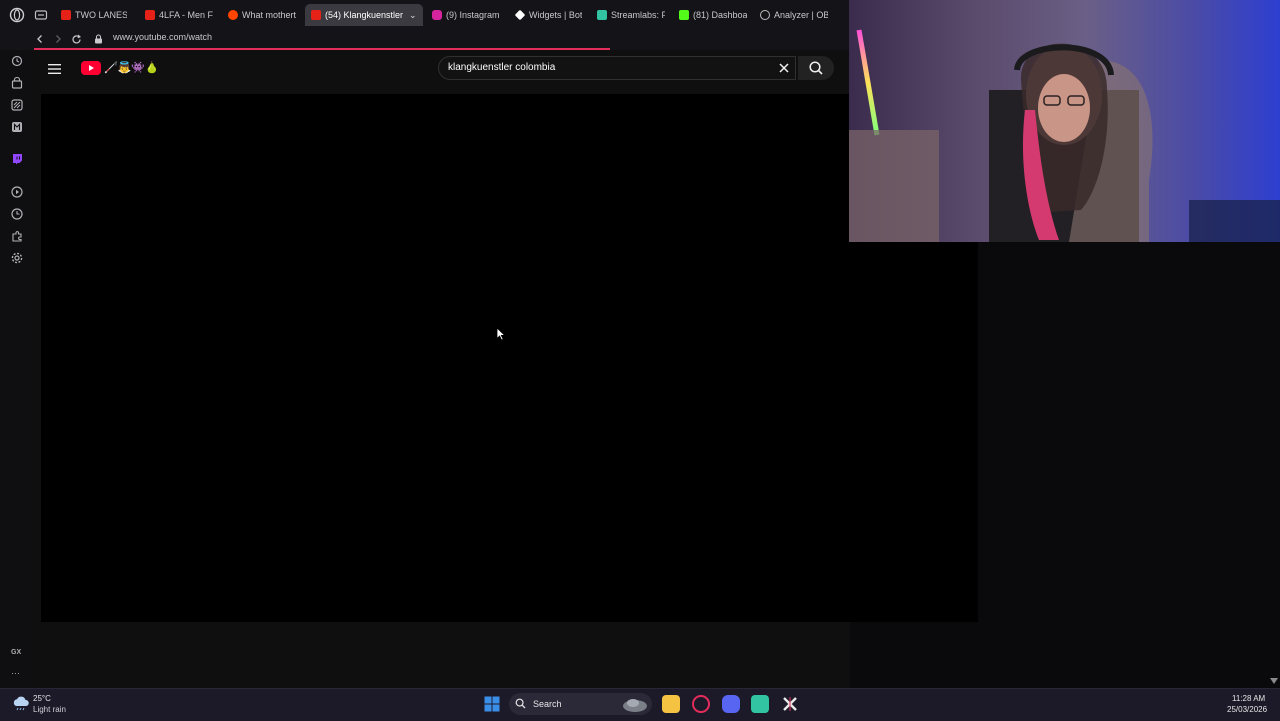 The image size is (1280, 721). Describe the element at coordinates (17, 214) in the screenshot. I see `clock-icon` at that location.